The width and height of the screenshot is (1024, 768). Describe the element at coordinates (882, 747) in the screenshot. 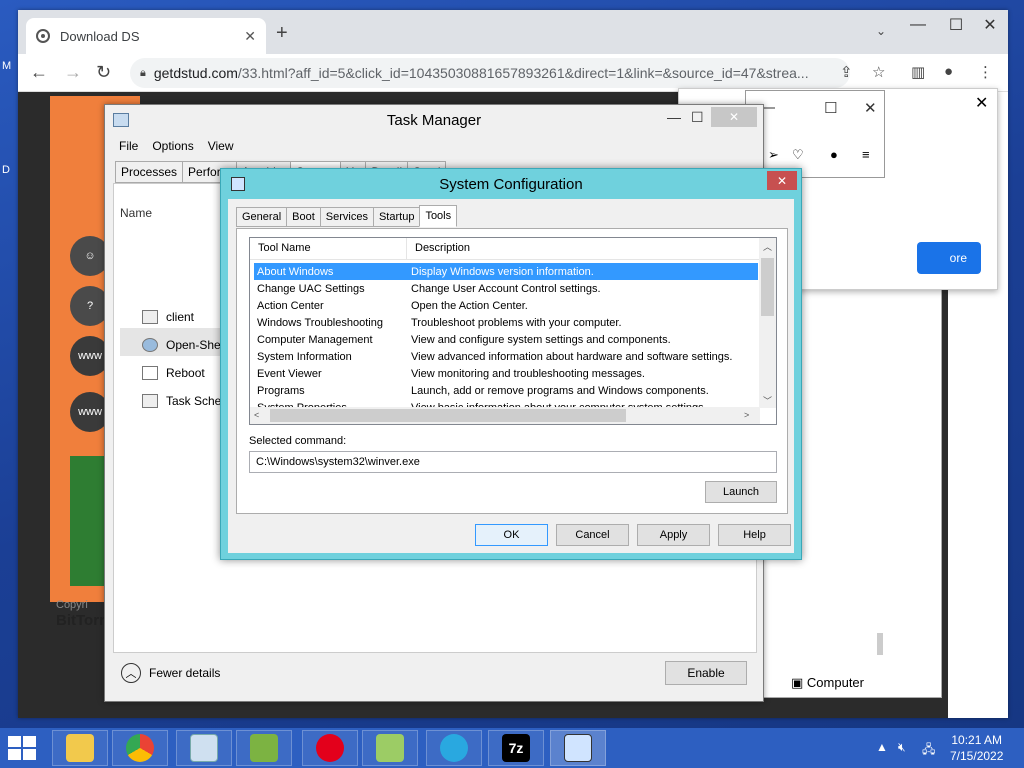

I see `show-hidden-icons: ▲` at that location.